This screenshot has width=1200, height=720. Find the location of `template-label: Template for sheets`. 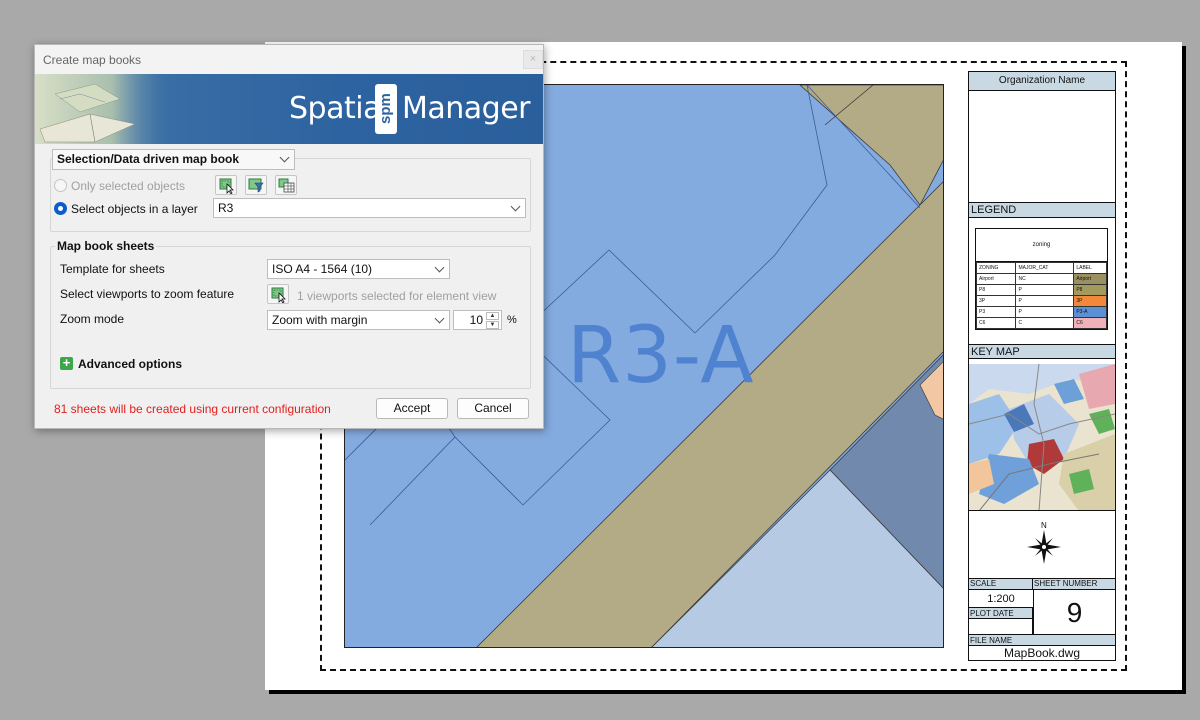

template-label: Template for sheets is located at coordinates (112, 269).